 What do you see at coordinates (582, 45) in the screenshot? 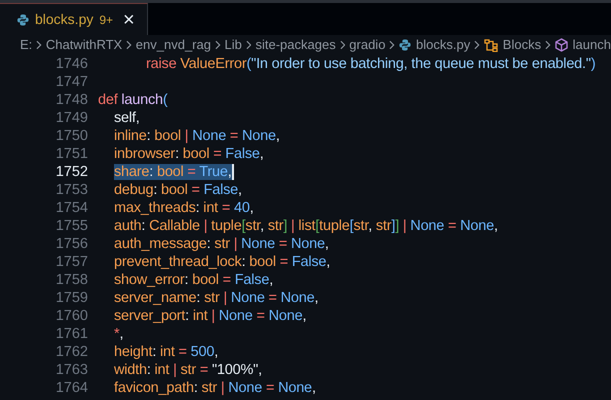
I see `breadcrumb-item: launch` at bounding box center [582, 45].